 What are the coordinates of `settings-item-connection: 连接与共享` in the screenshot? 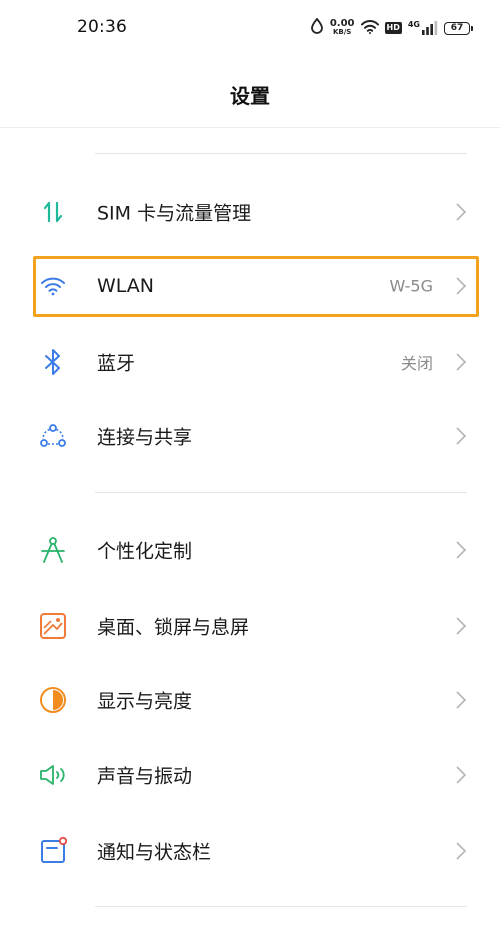 It's located at (250, 436).